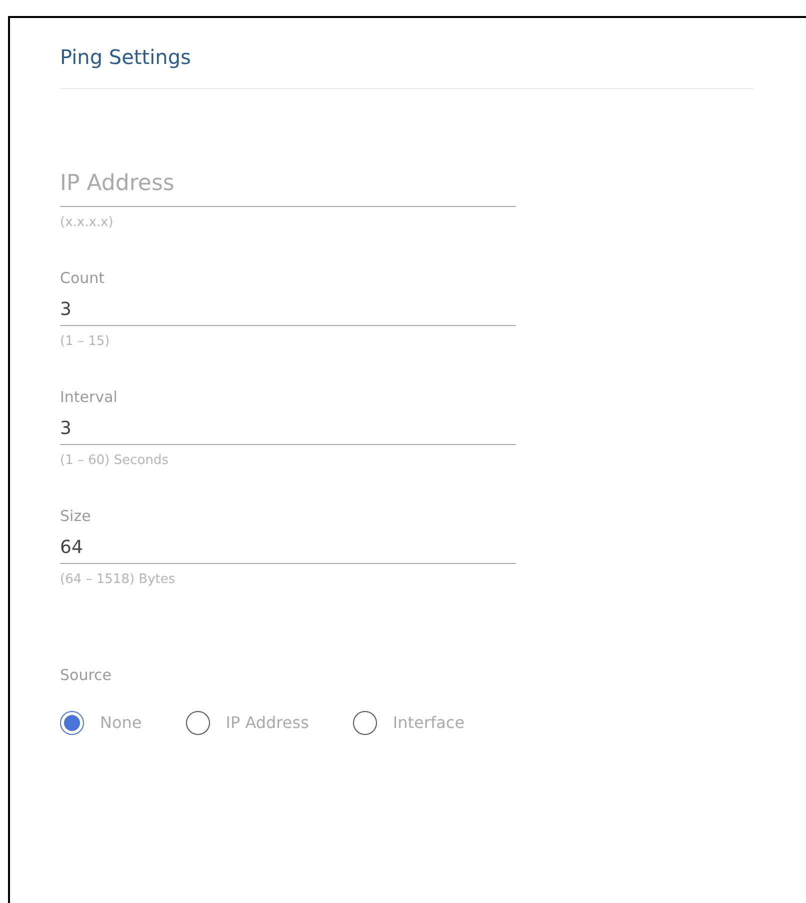  What do you see at coordinates (89, 397) in the screenshot?
I see `field-label: Interval` at bounding box center [89, 397].